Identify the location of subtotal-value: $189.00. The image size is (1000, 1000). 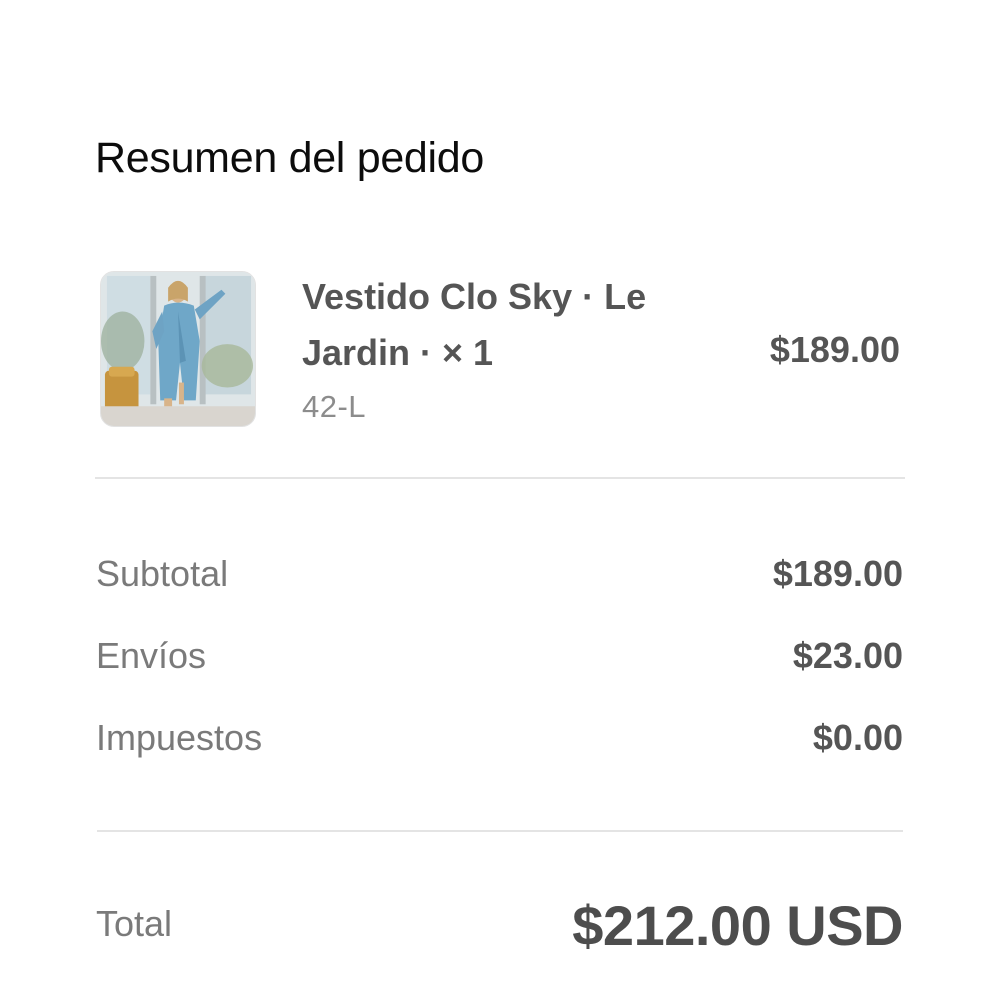
(837, 573).